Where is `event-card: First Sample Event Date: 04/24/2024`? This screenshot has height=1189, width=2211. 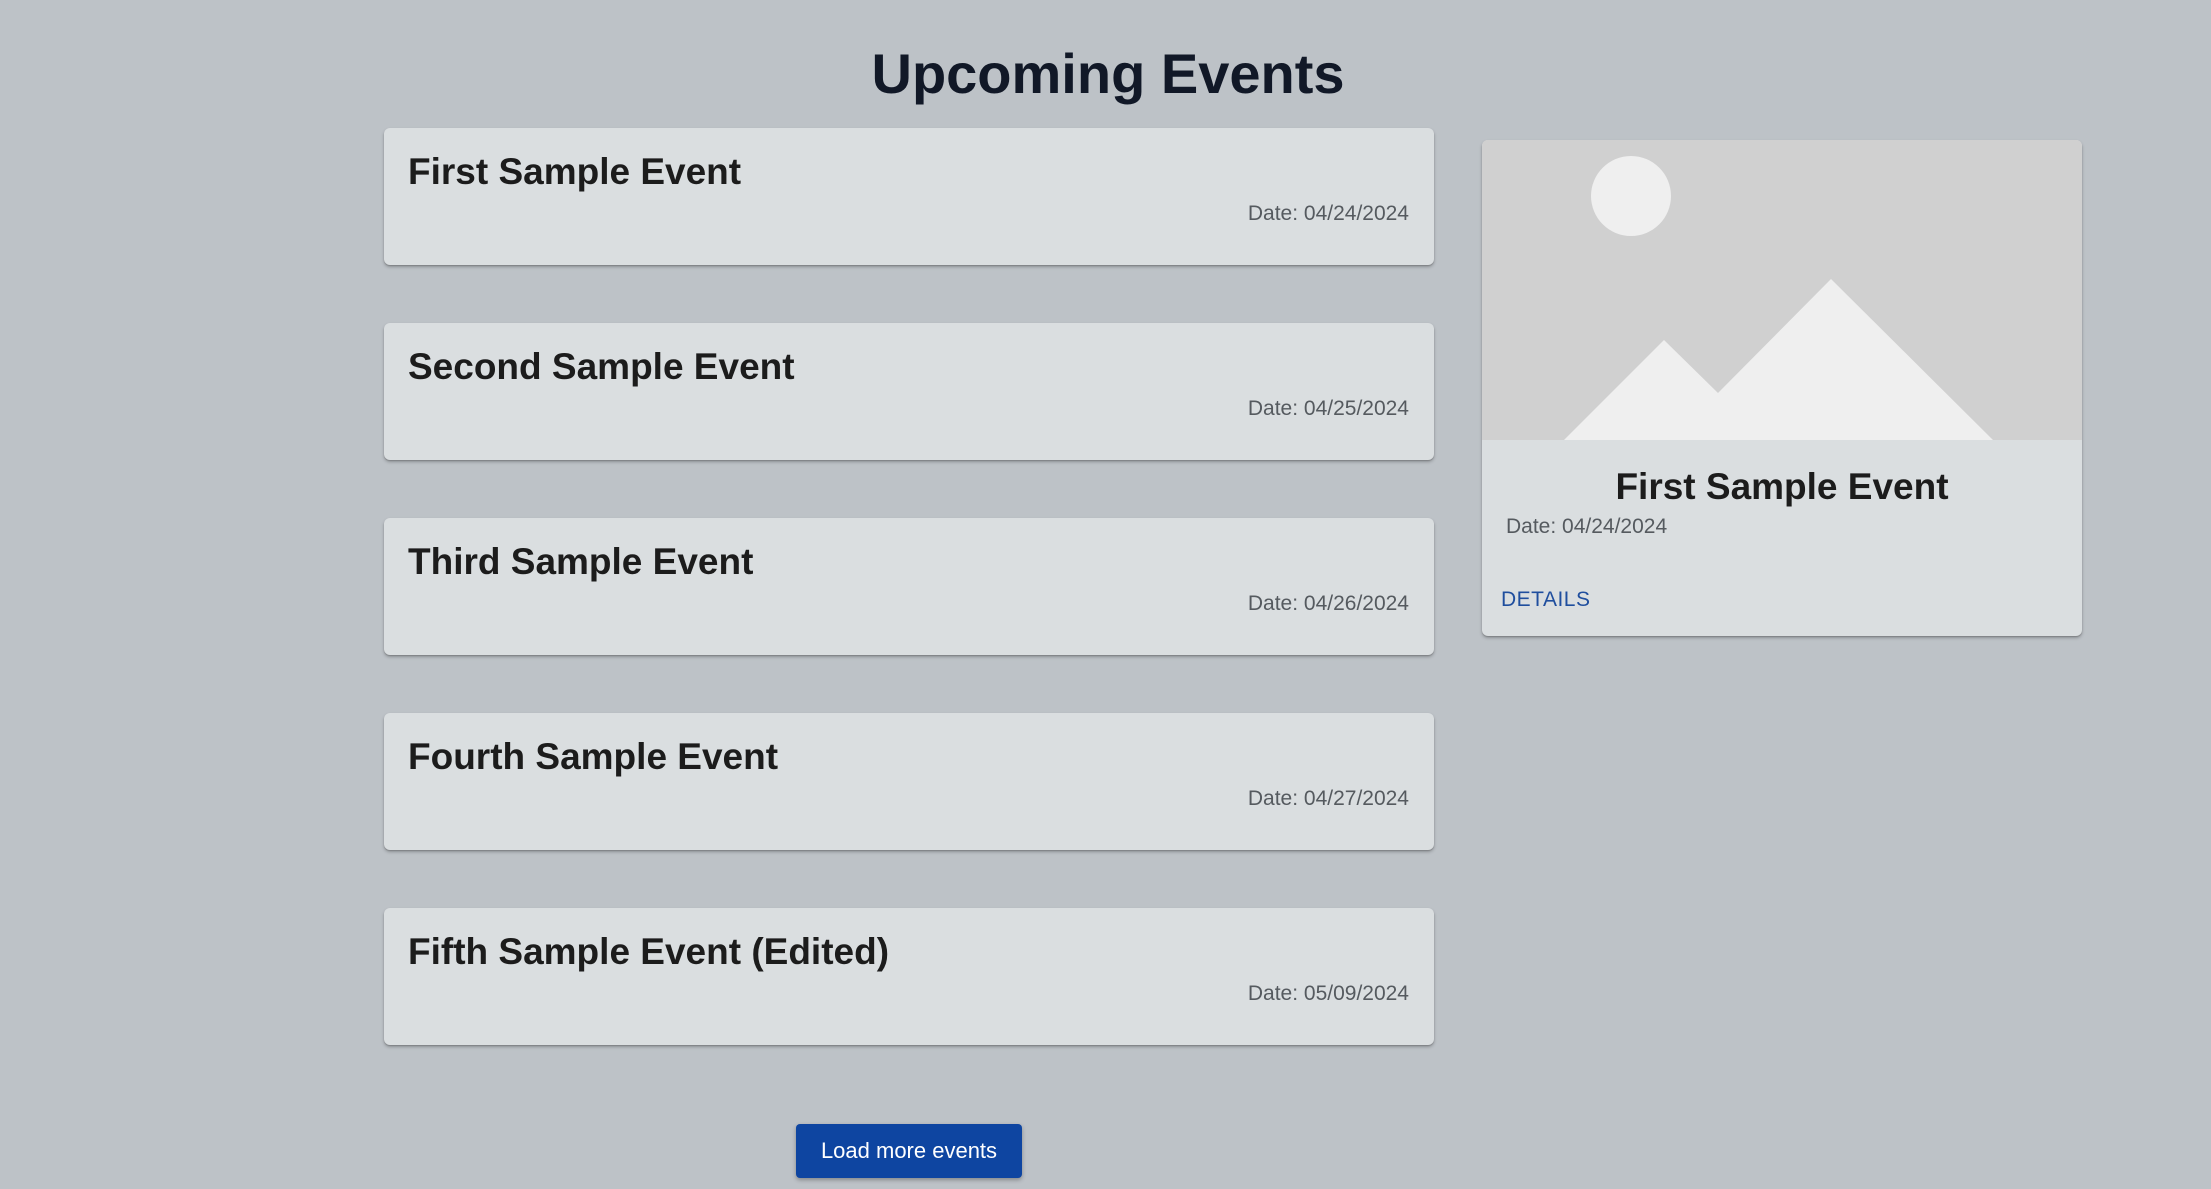 event-card: First Sample Event Date: 04/24/2024 is located at coordinates (909, 196).